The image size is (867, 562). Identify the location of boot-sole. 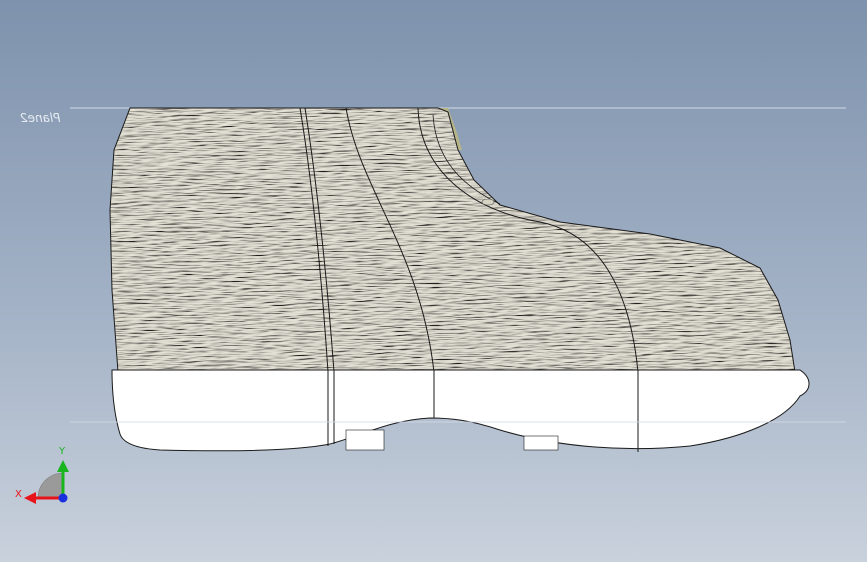
(460, 410).